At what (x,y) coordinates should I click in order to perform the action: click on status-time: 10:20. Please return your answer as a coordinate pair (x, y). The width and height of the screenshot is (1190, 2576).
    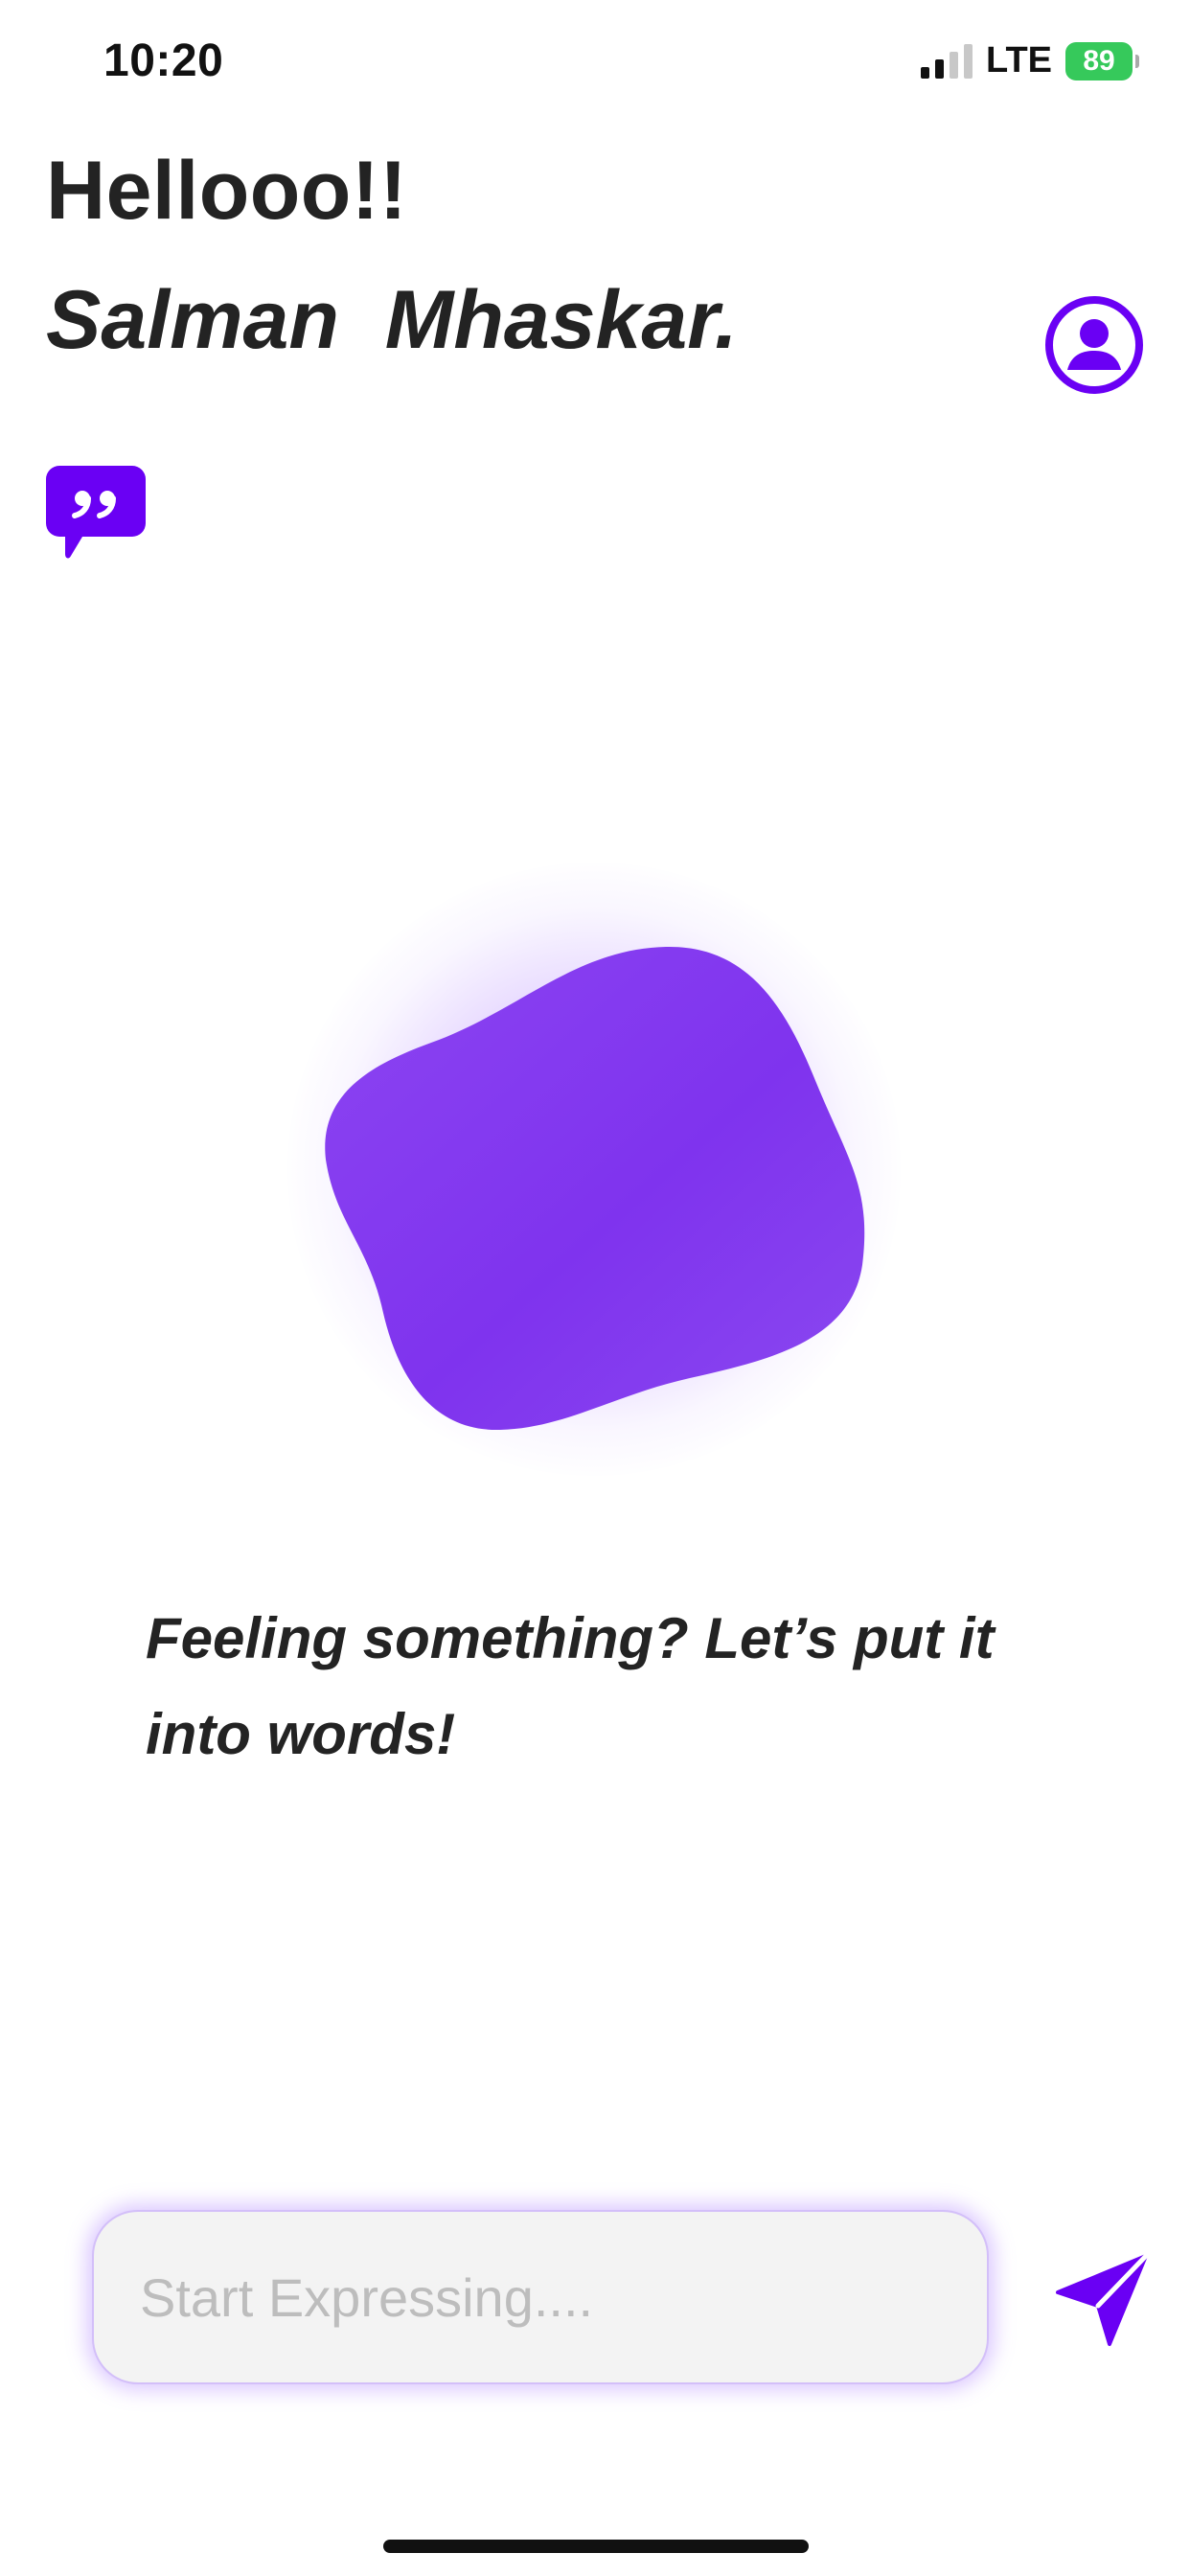
    Looking at the image, I should click on (163, 60).